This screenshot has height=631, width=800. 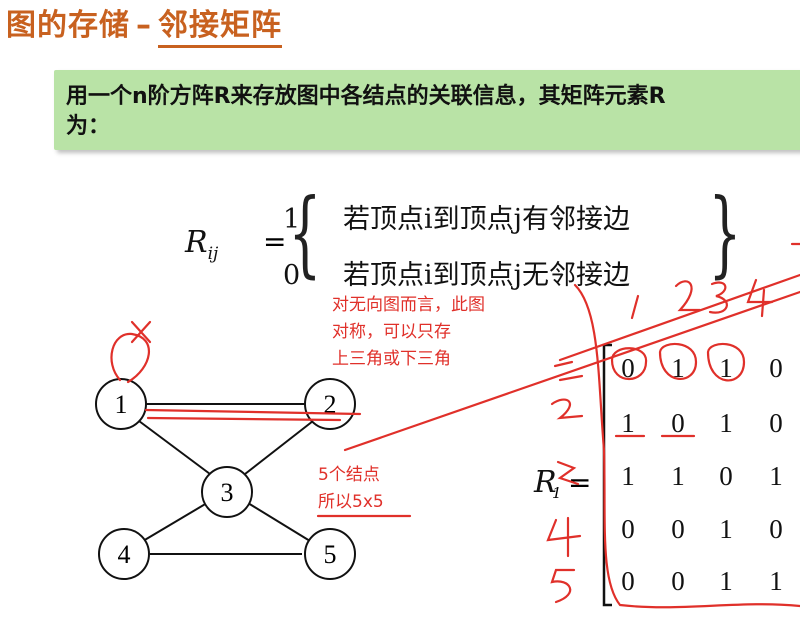 What do you see at coordinates (130, 358) in the screenshot?
I see `self-loop-scribble` at bounding box center [130, 358].